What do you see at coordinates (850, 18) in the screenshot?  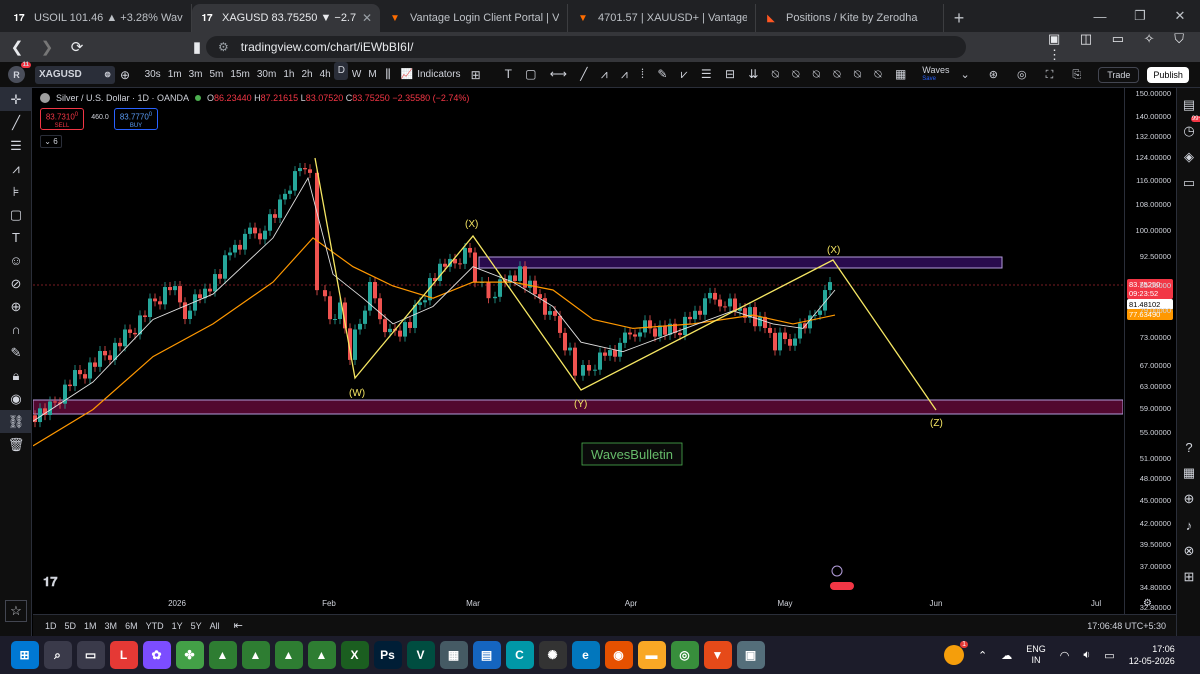 I see `browser-tab: ◣ Positions / Kite by Zerodha` at bounding box center [850, 18].